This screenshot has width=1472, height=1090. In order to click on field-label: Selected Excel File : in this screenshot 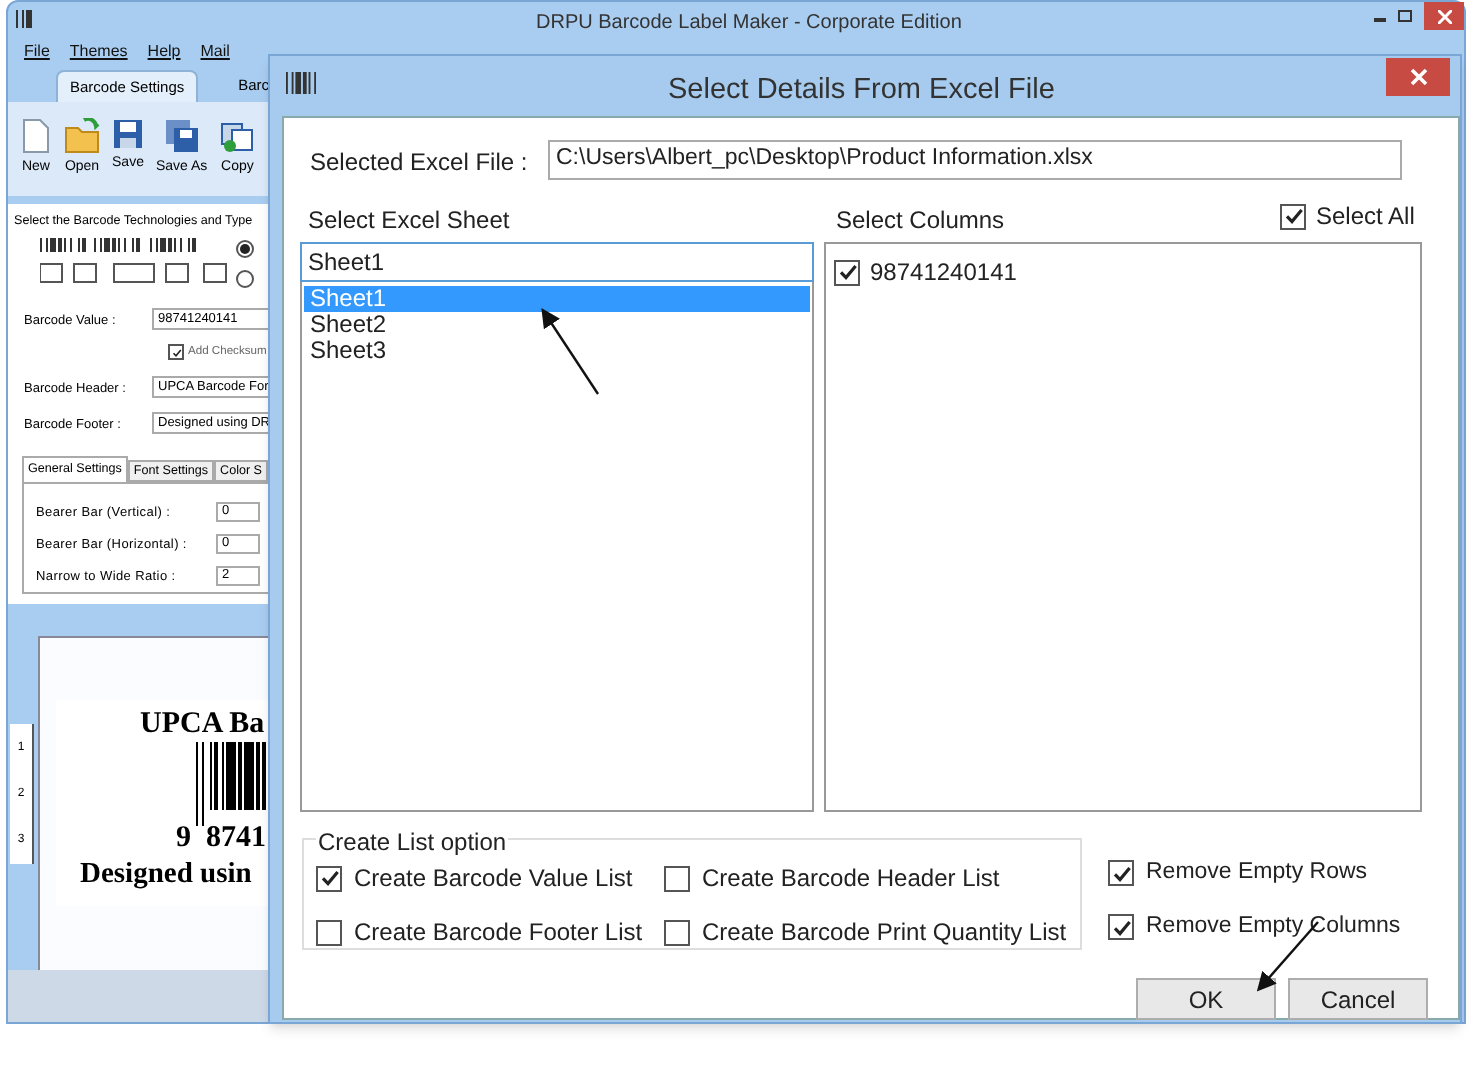, I will do `click(419, 163)`.